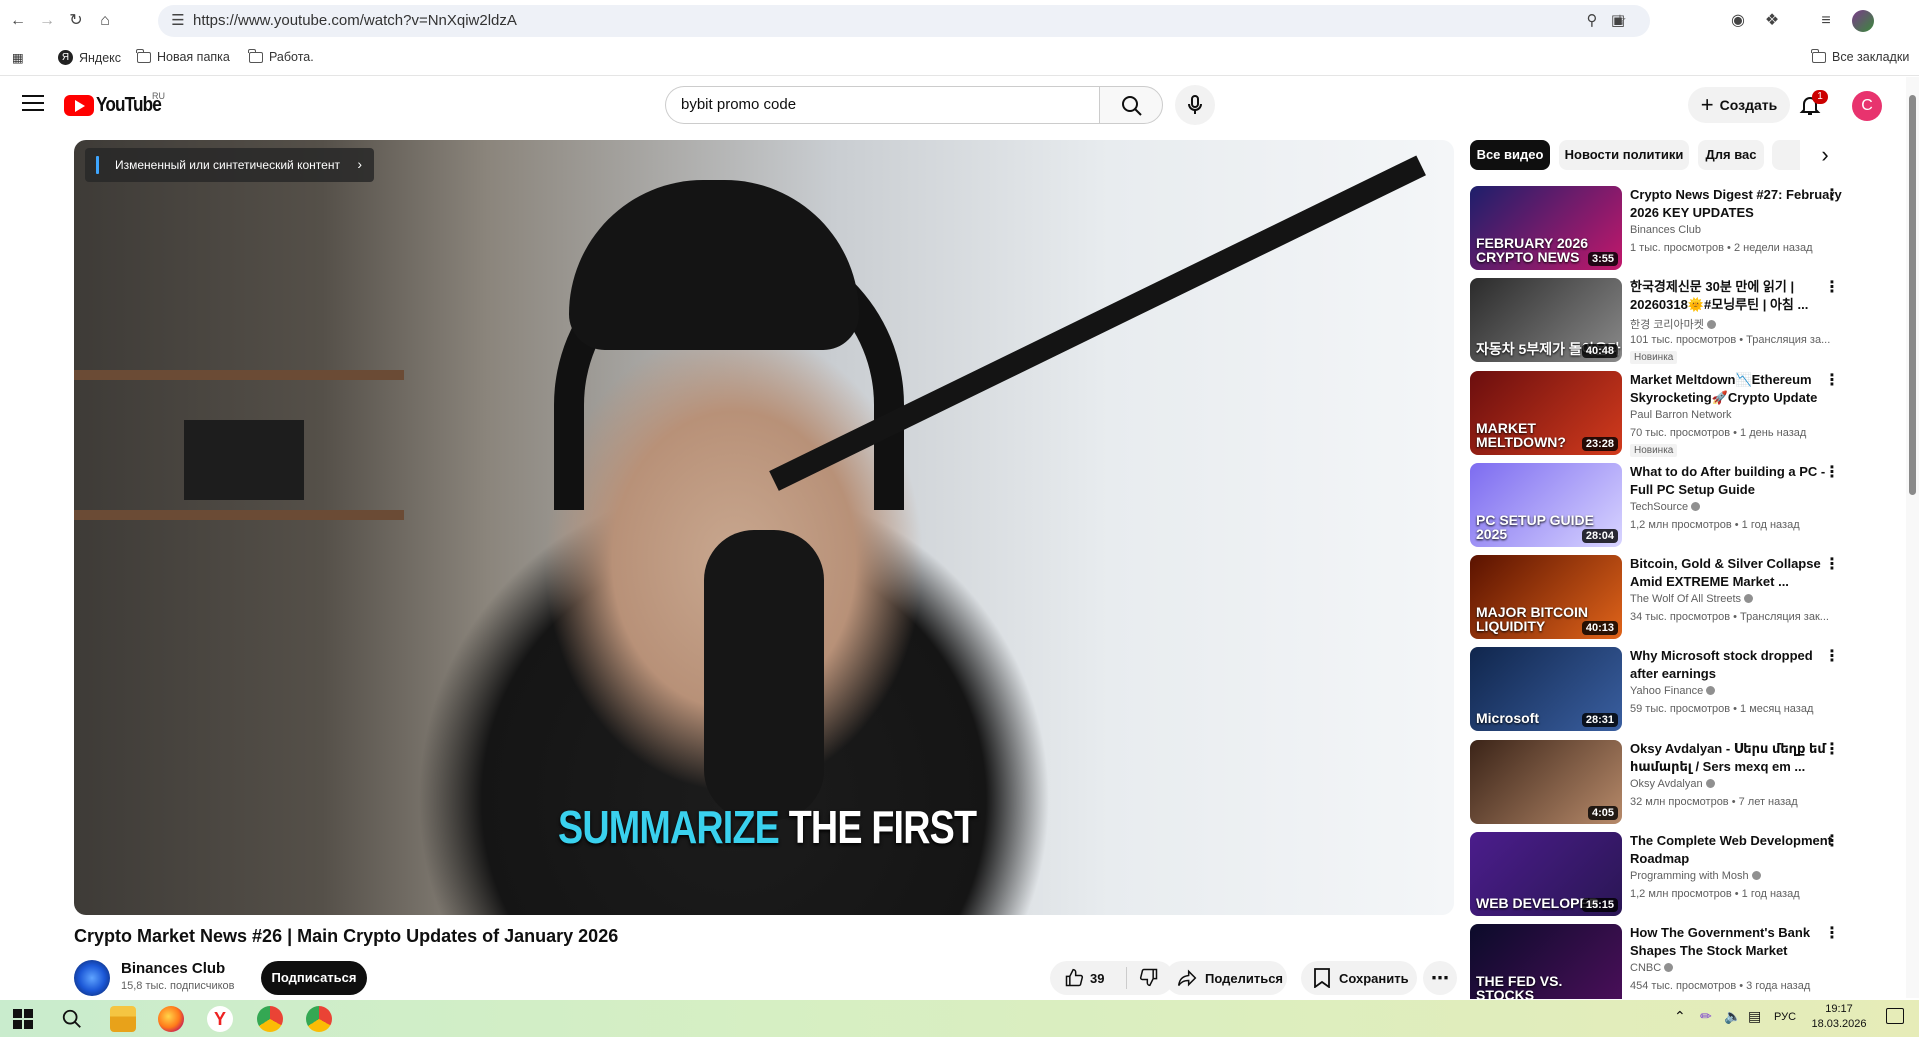 The image size is (1919, 1037). Describe the element at coordinates (123, 1019) in the screenshot. I see `file-explorer-icon` at that location.